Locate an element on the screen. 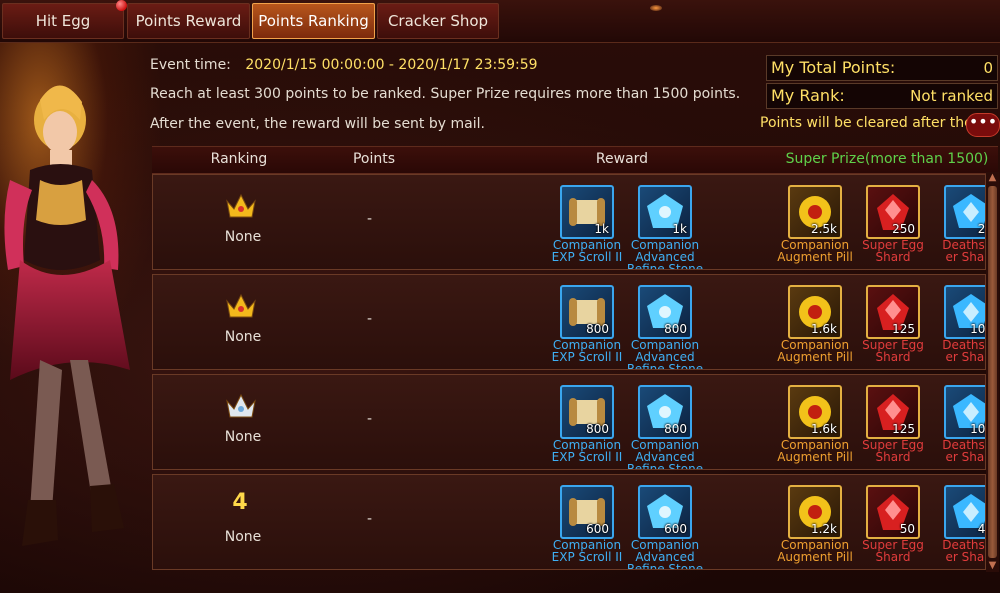 The image size is (1000, 593). tab-hit-egg: Hit Egg is located at coordinates (64, 19).